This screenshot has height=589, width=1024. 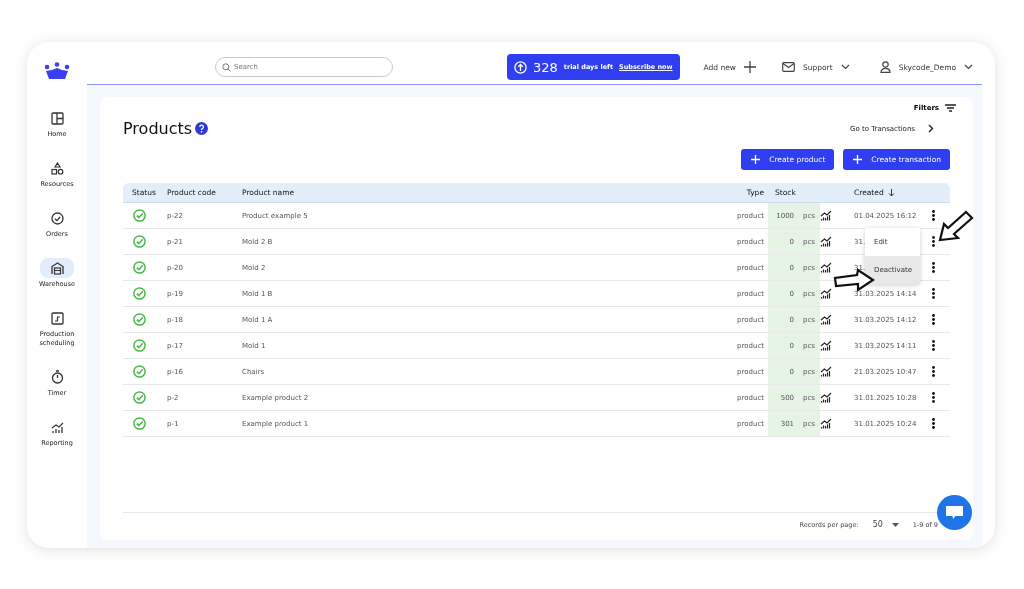 I want to click on trial-days-count: 328, so click(x=545, y=67).